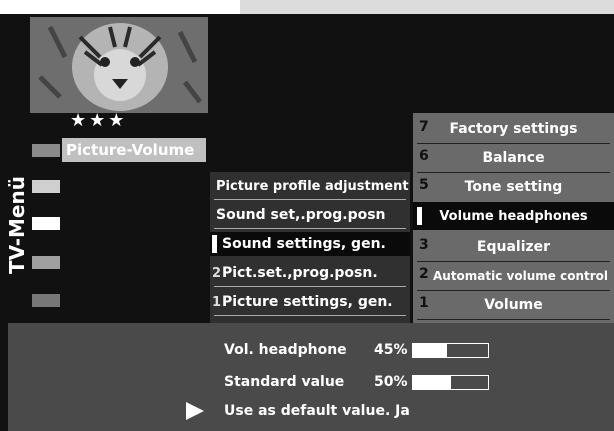  Describe the element at coordinates (424, 156) in the screenshot. I see `menu-item-number: 6` at that location.